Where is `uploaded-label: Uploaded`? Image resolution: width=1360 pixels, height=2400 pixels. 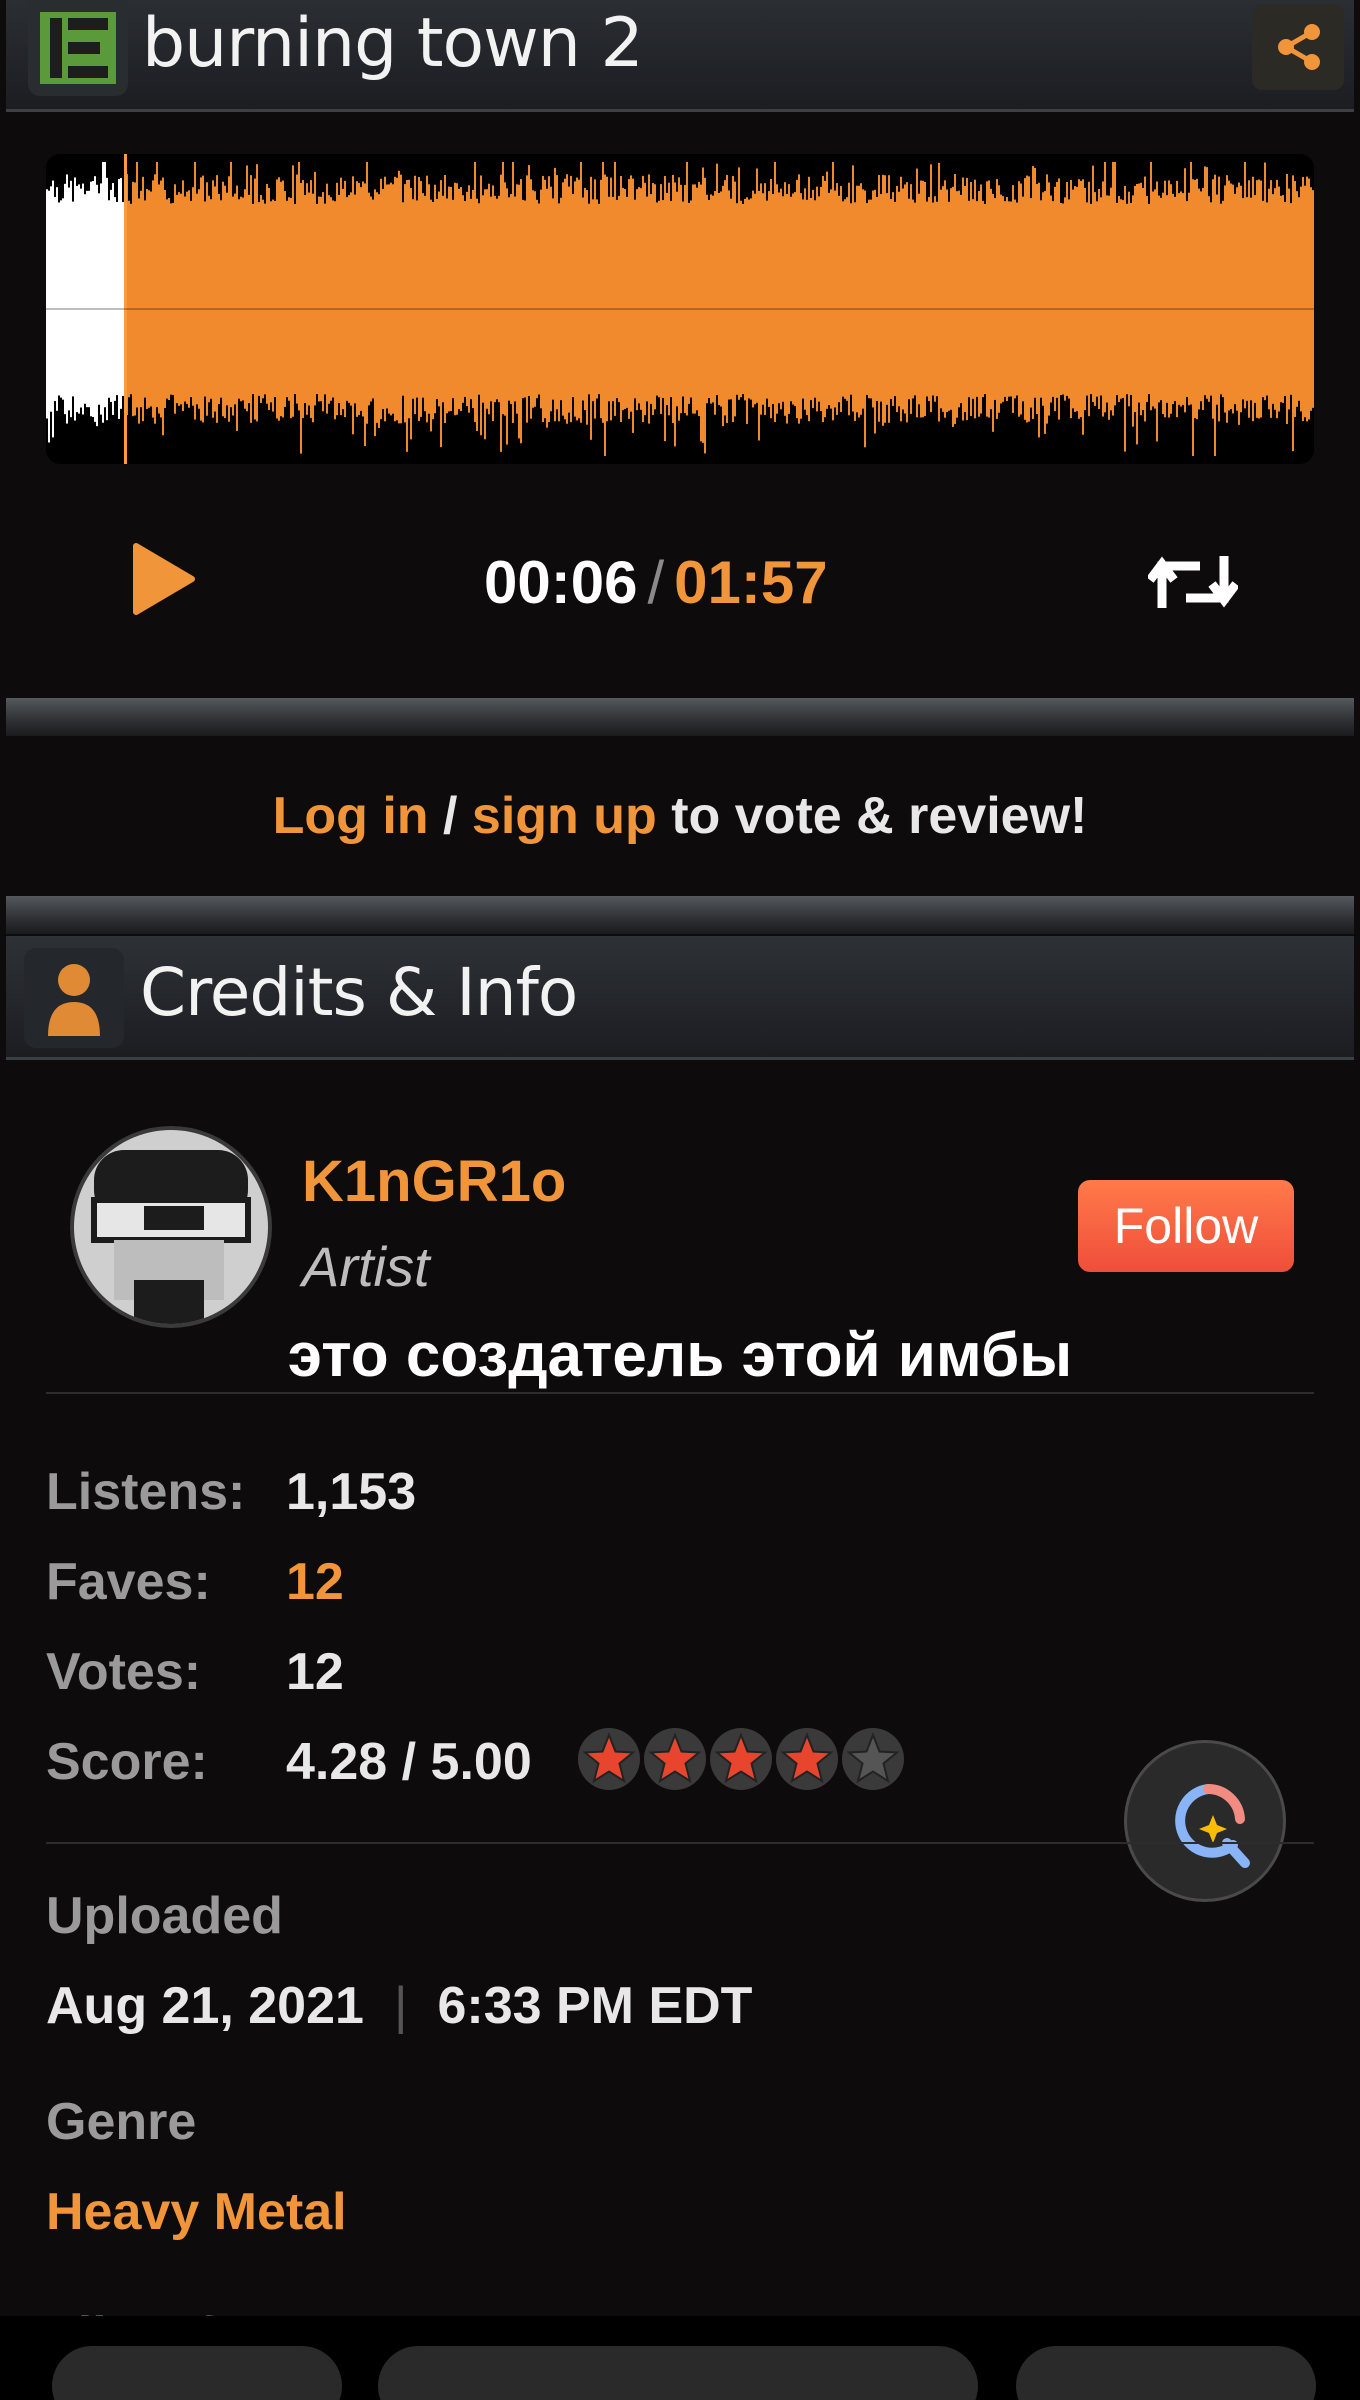
uploaded-label: Uploaded is located at coordinates (164, 1916).